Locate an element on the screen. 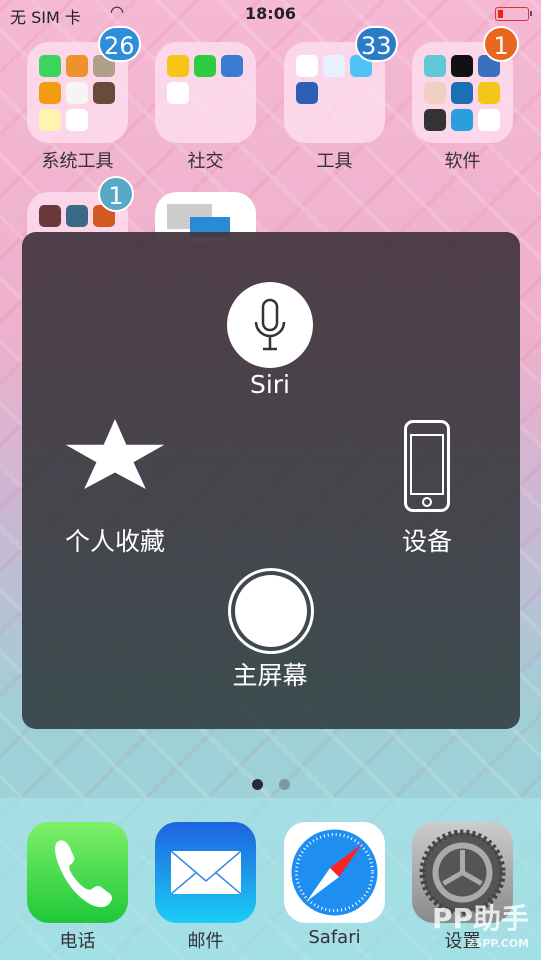  home-label: 主屏幕 is located at coordinates (270, 675).